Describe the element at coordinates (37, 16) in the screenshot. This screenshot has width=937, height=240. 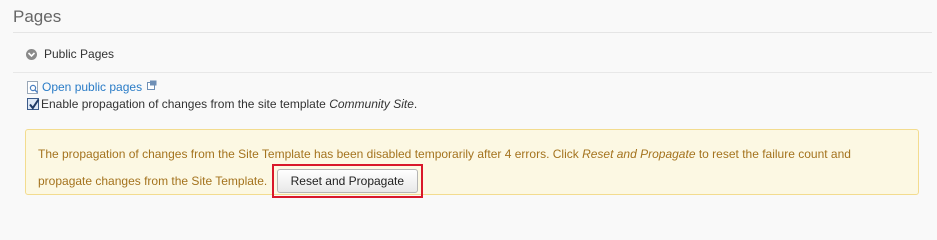
I see `page-title: Pages` at that location.